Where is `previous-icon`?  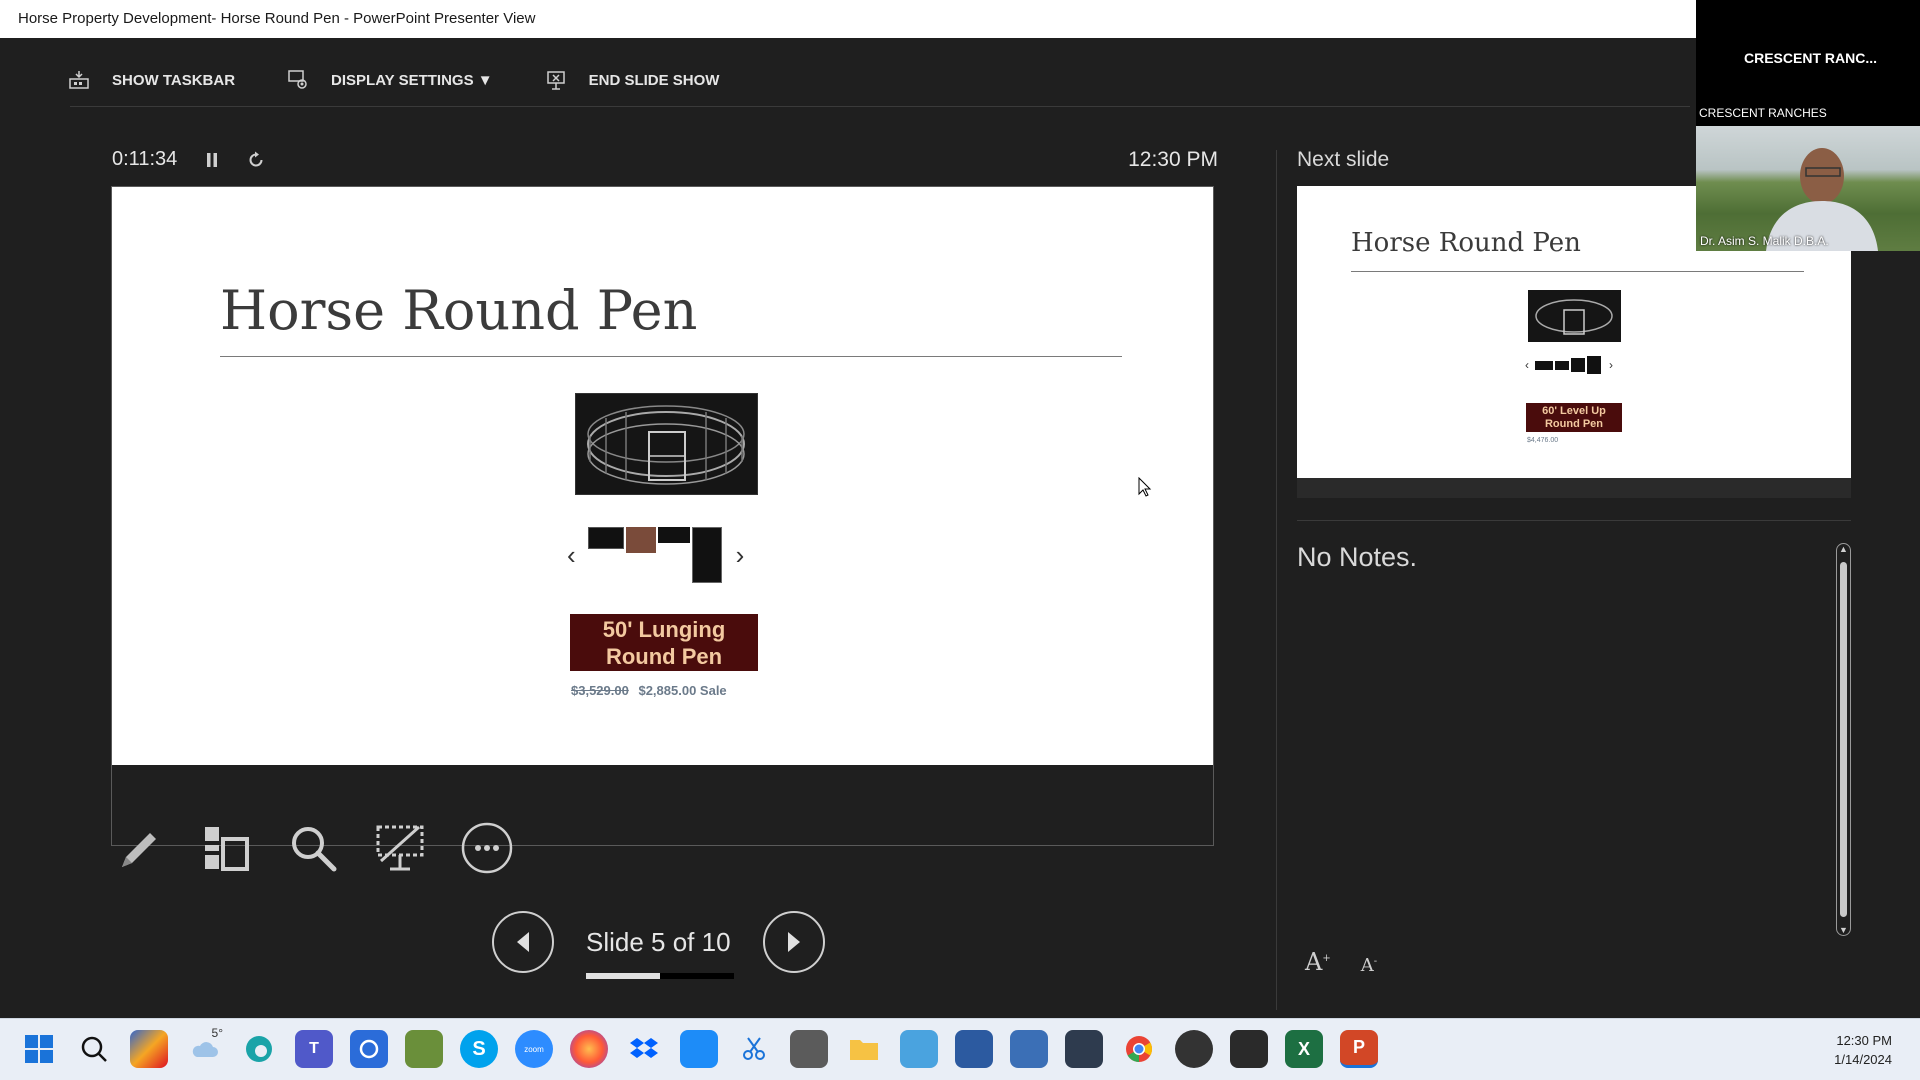 previous-icon is located at coordinates (523, 942).